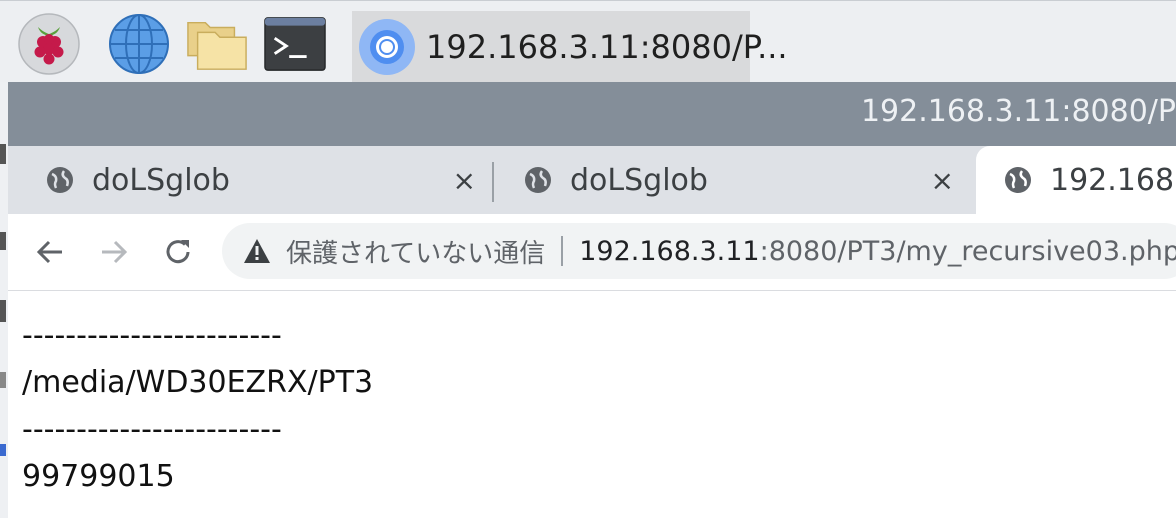 The image size is (1176, 518). What do you see at coordinates (49, 44) in the screenshot?
I see `raspberry-pi-menu-icon` at bounding box center [49, 44].